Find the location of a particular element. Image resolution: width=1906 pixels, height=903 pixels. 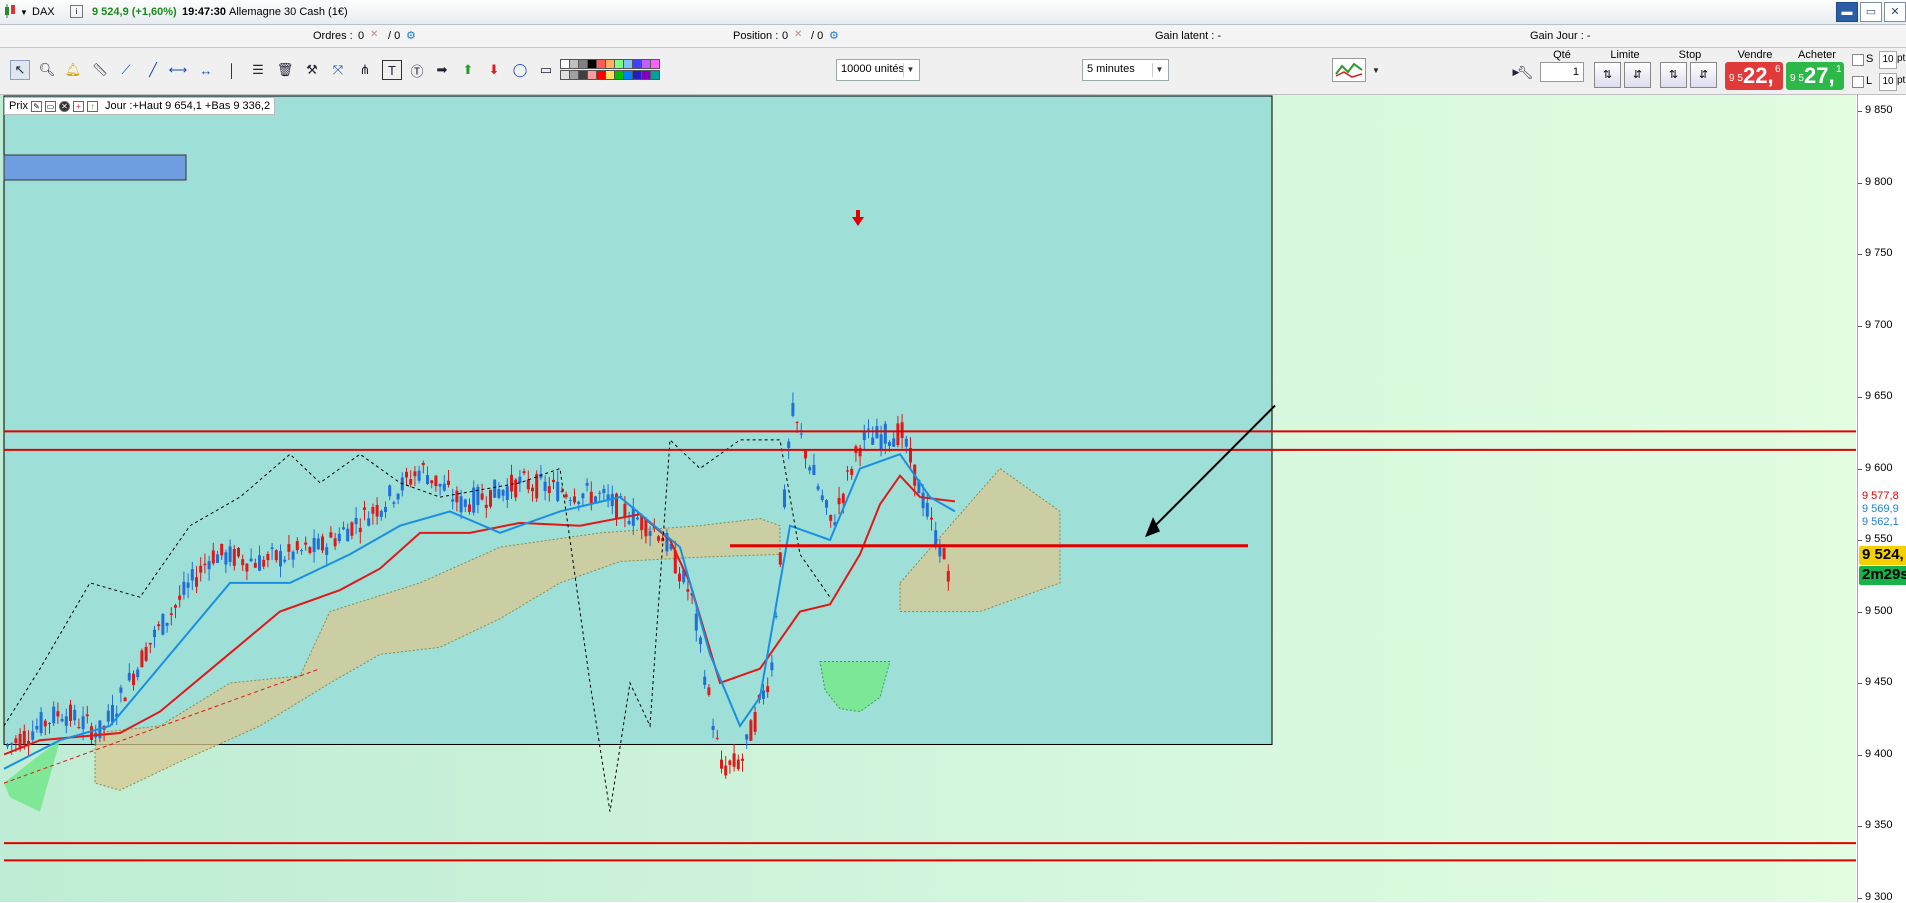

position-settings-icon: ⚙ is located at coordinates (834, 35).